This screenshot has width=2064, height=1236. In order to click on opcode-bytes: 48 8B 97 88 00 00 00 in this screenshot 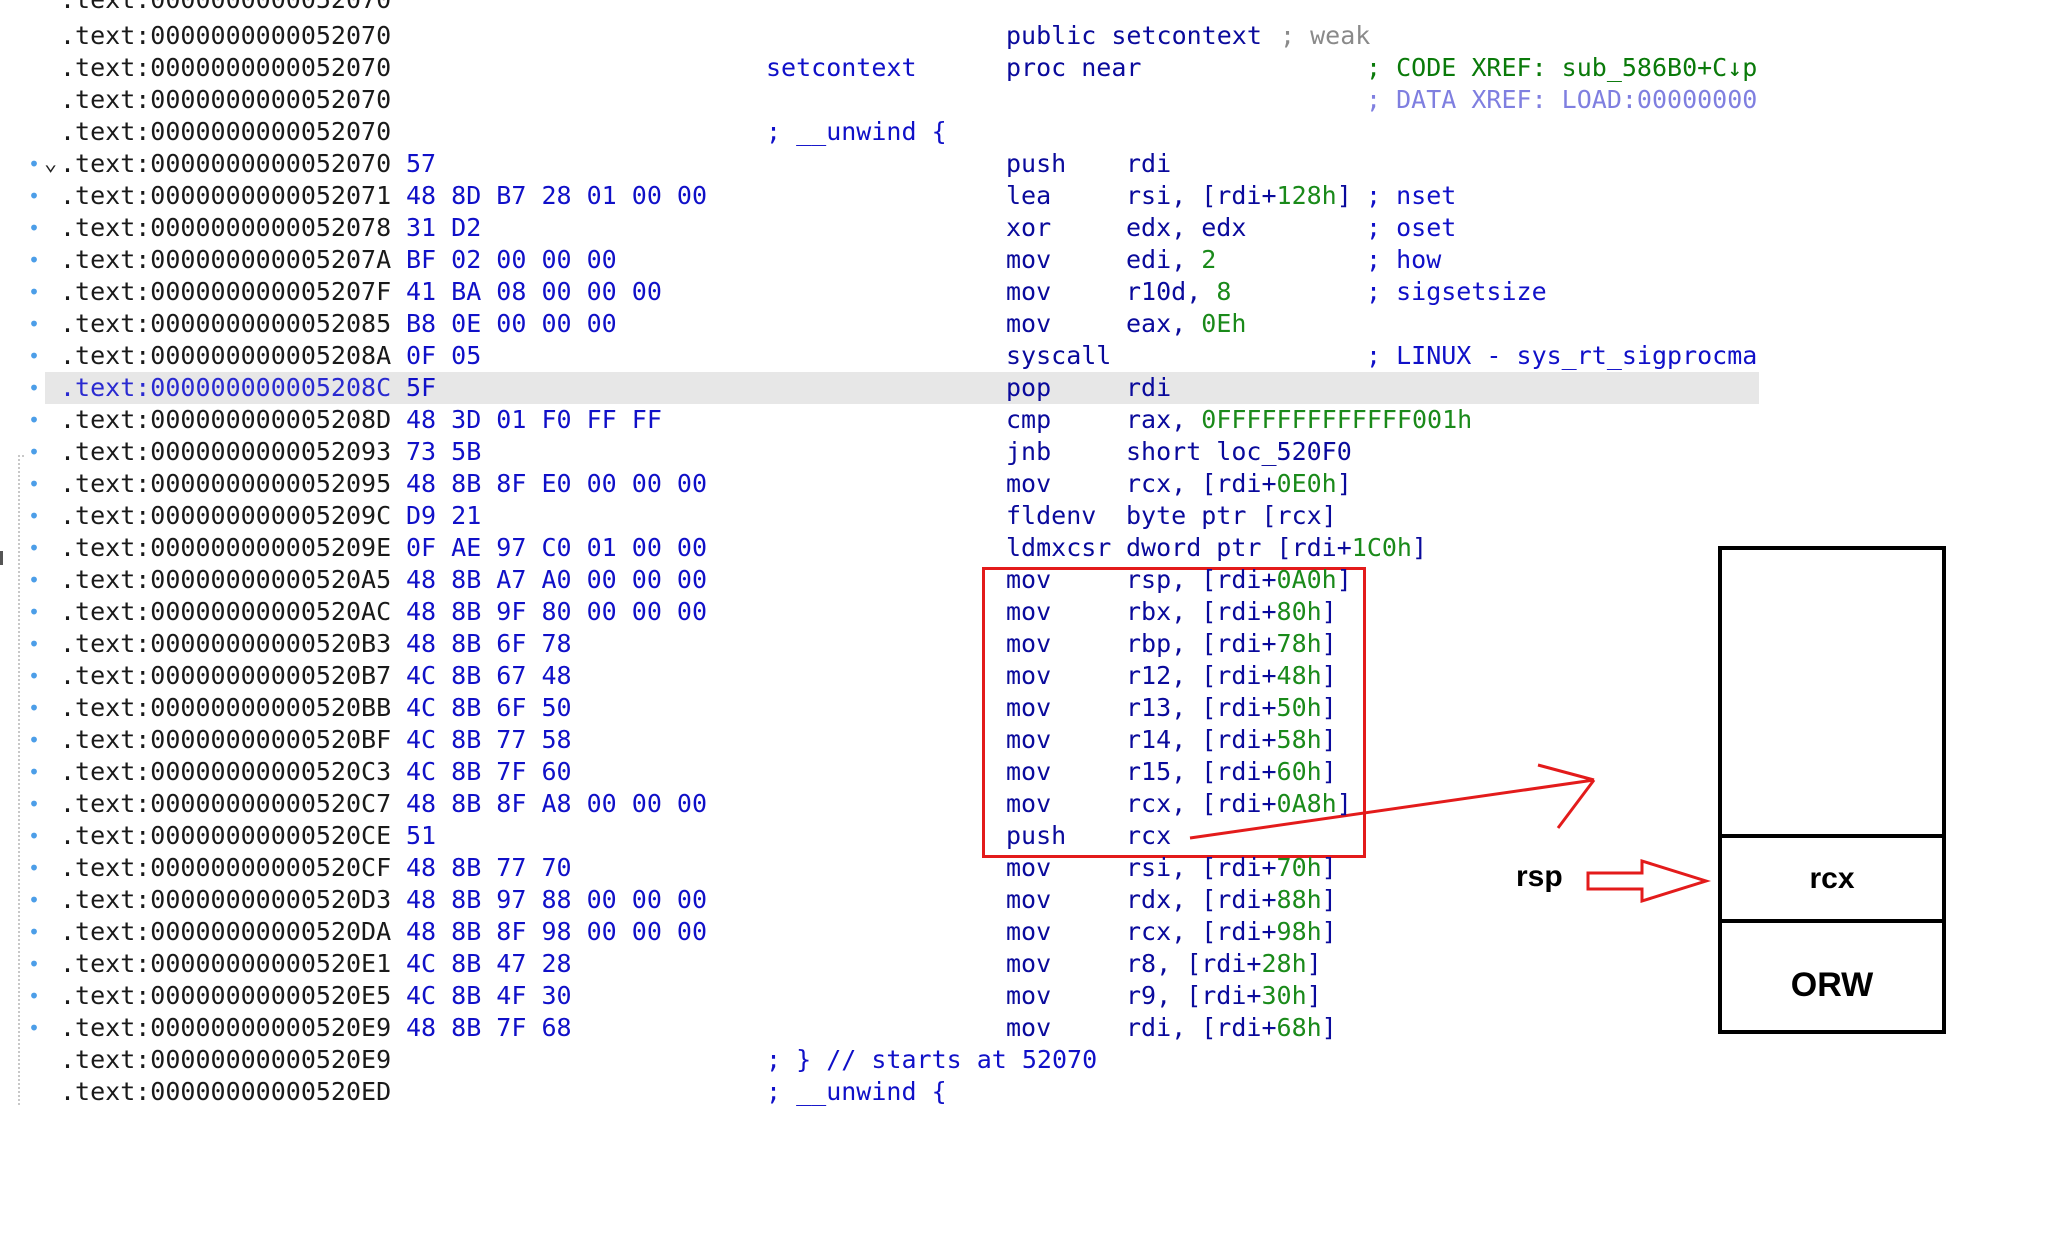, I will do `click(557, 899)`.